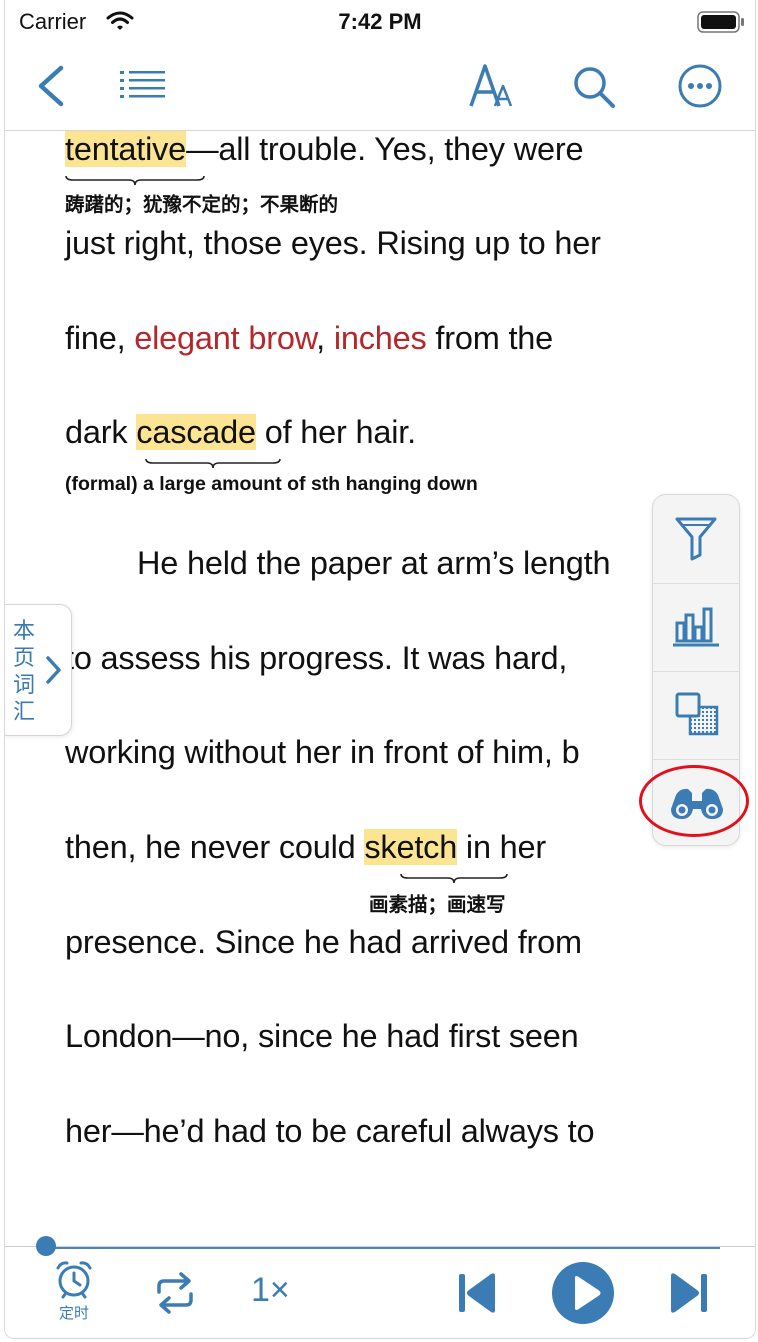 The image size is (758, 1342). I want to click on highlighted-word: tentative, so click(125, 149).